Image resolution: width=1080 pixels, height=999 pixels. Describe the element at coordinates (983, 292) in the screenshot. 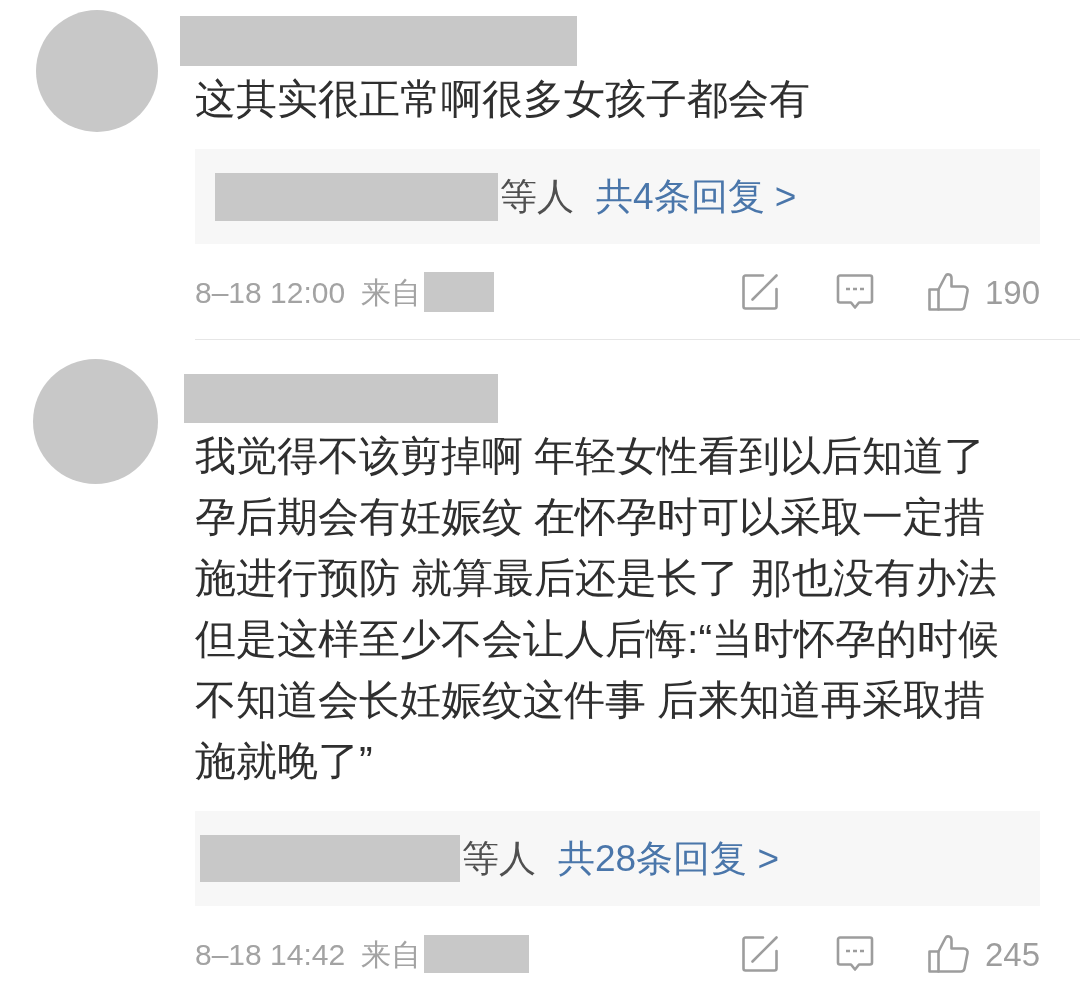

I see `like-button: 190` at that location.